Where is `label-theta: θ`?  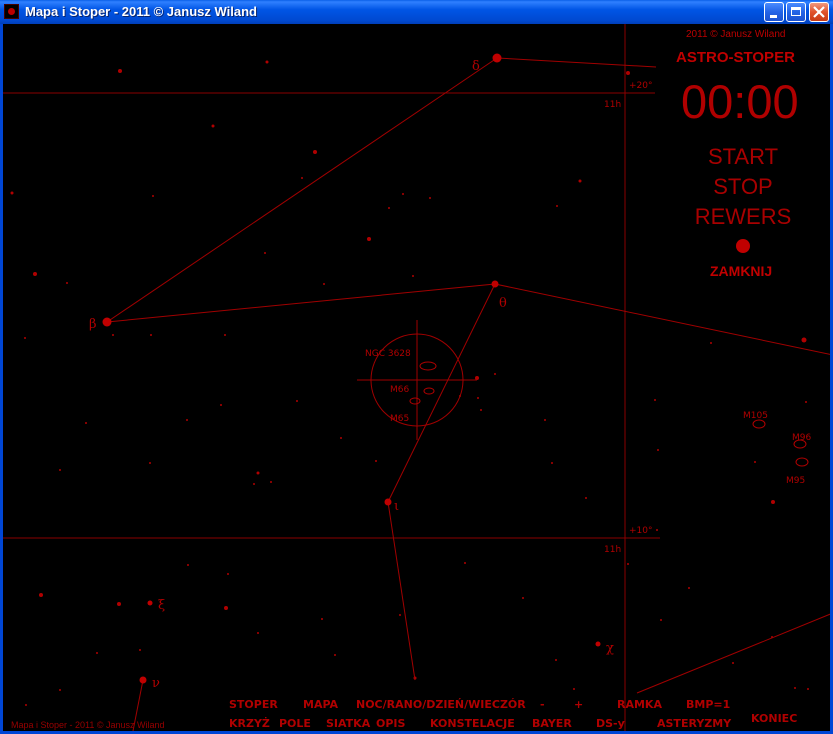
label-theta: θ is located at coordinates (503, 303).